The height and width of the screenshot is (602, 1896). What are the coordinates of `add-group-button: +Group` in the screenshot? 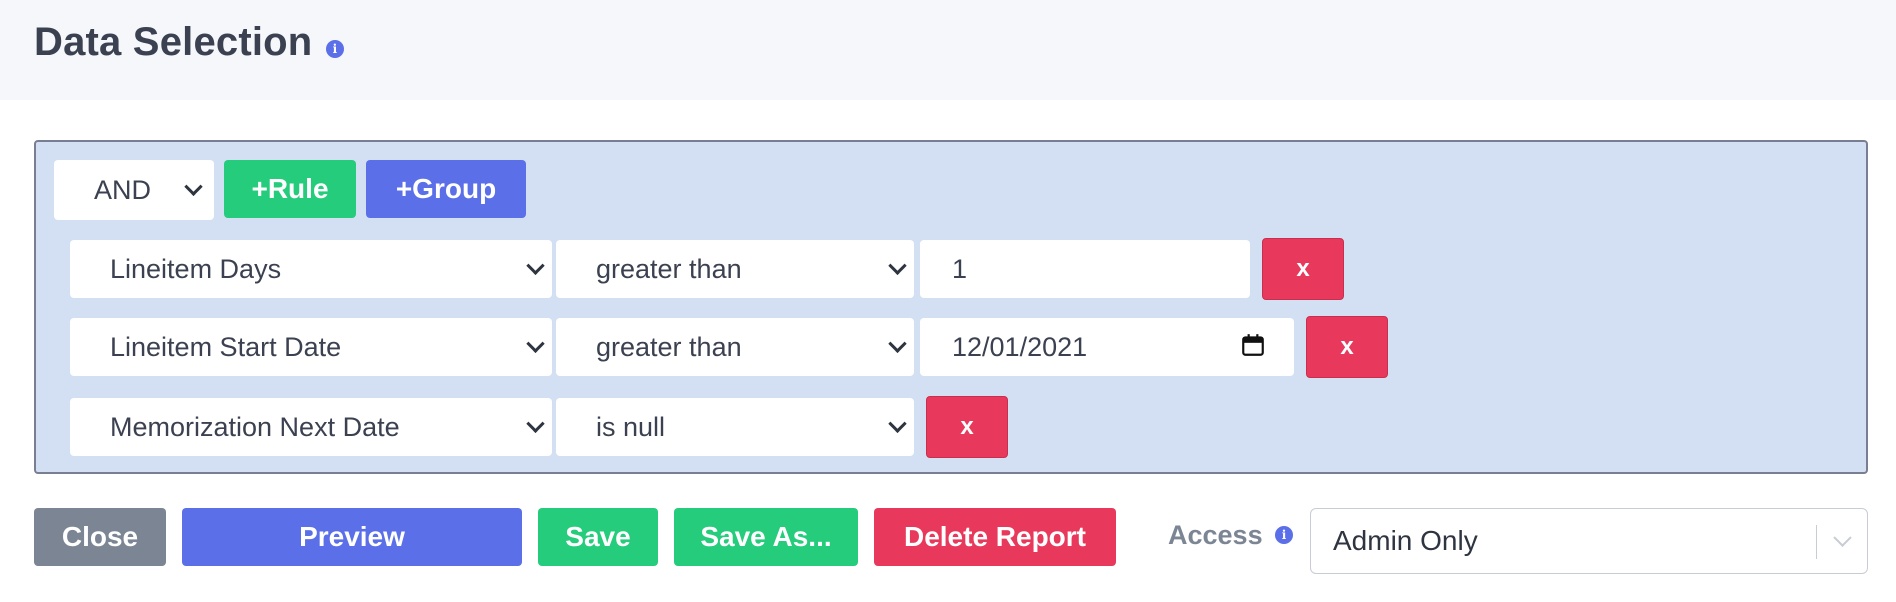 It's located at (446, 189).